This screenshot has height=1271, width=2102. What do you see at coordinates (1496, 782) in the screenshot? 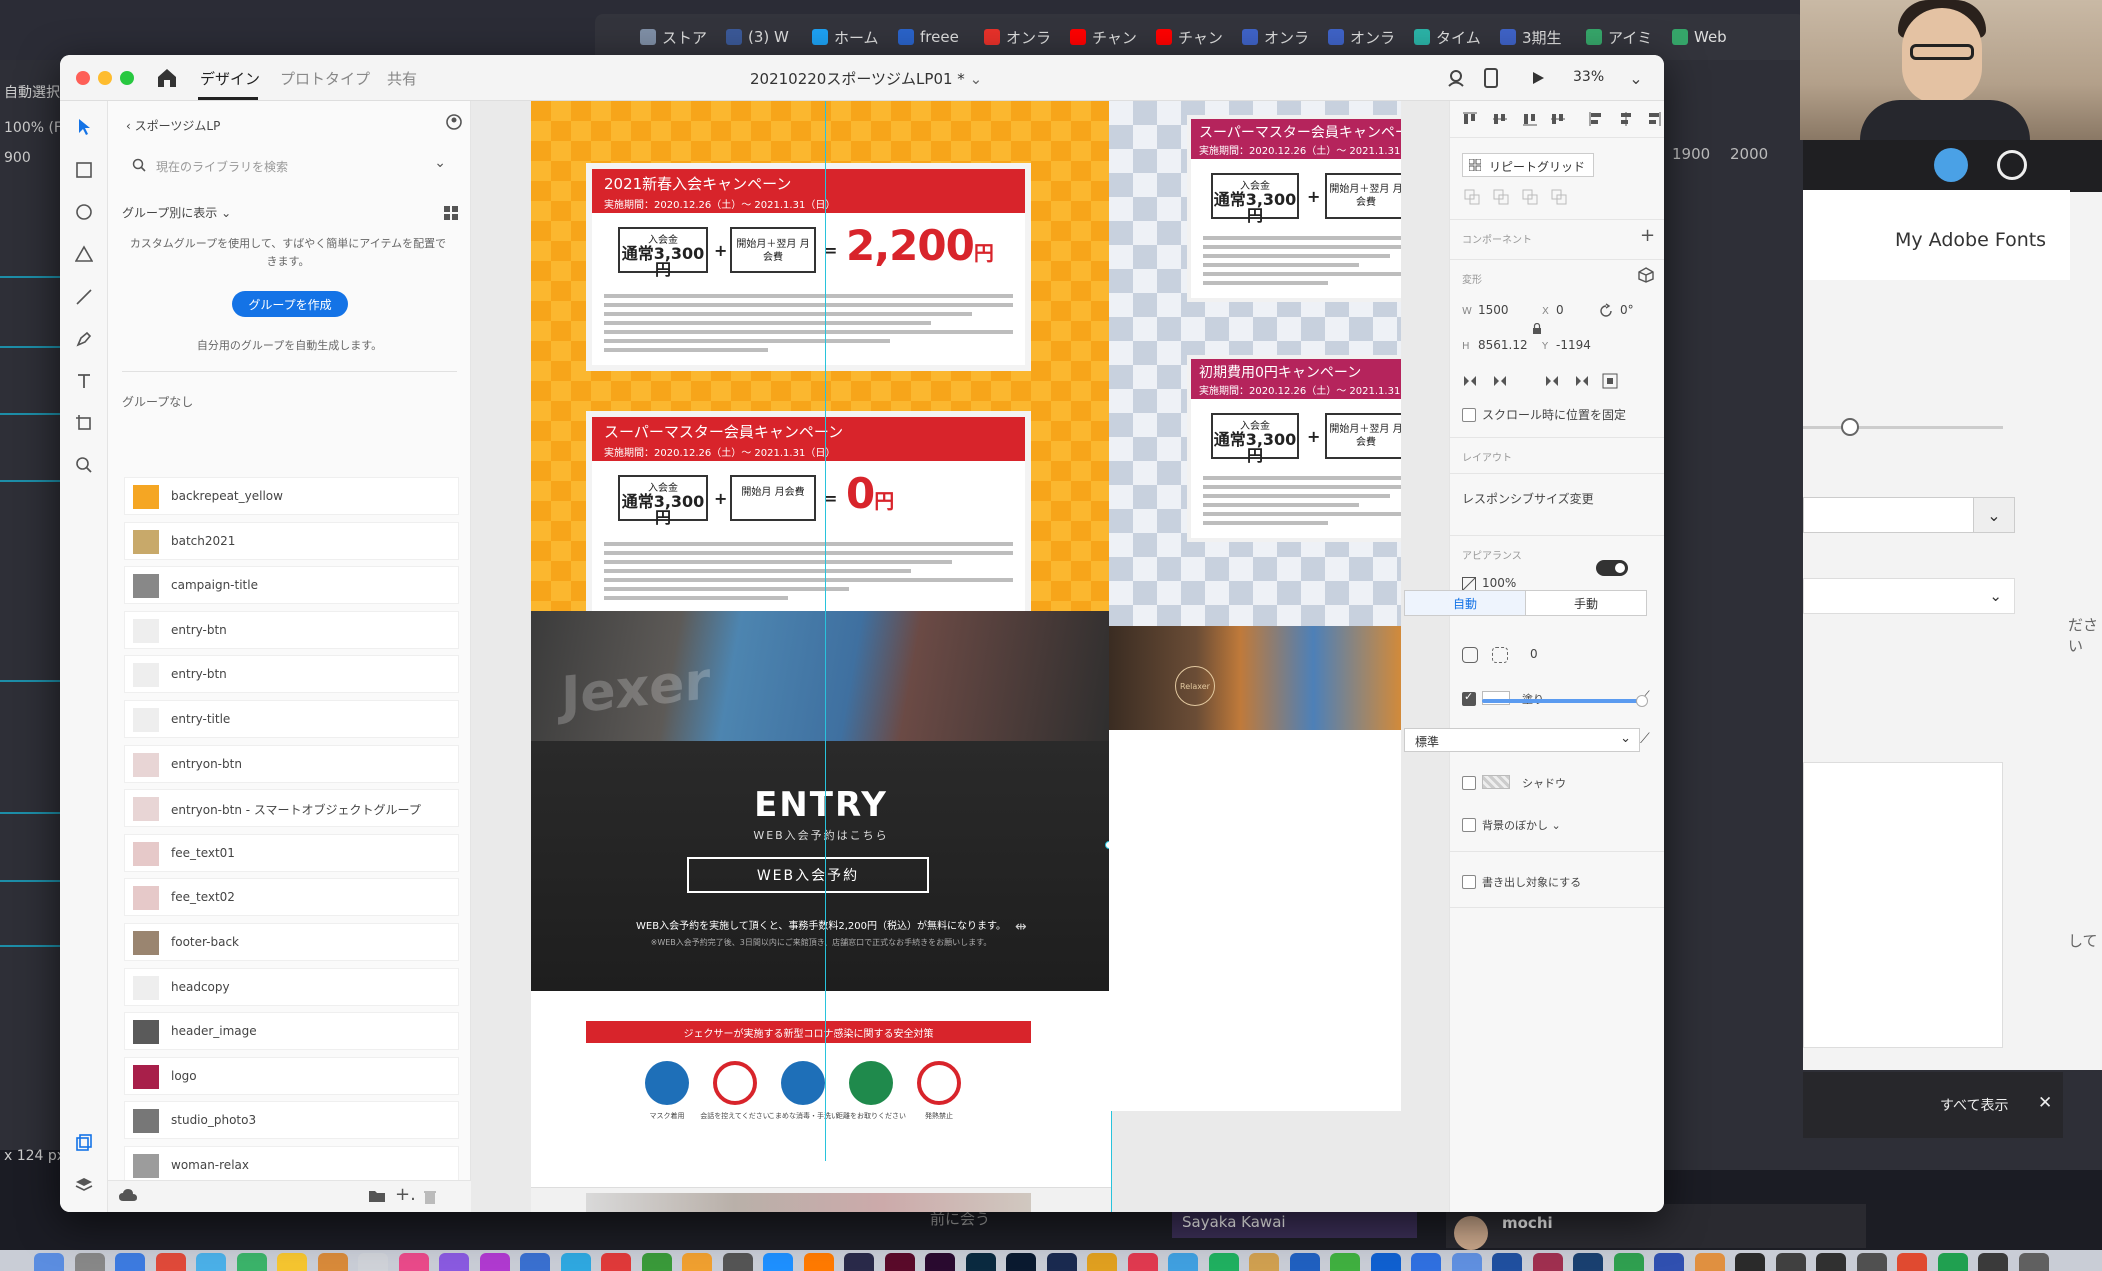
I see `shadow-color-swatch` at bounding box center [1496, 782].